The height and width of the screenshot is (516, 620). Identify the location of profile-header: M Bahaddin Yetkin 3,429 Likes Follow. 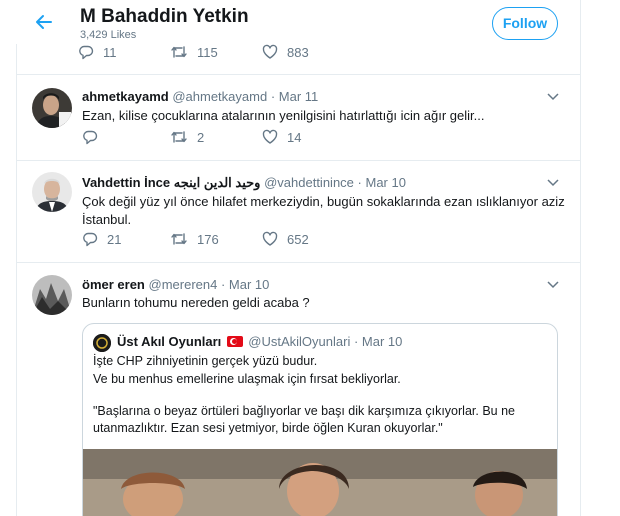
(290, 22).